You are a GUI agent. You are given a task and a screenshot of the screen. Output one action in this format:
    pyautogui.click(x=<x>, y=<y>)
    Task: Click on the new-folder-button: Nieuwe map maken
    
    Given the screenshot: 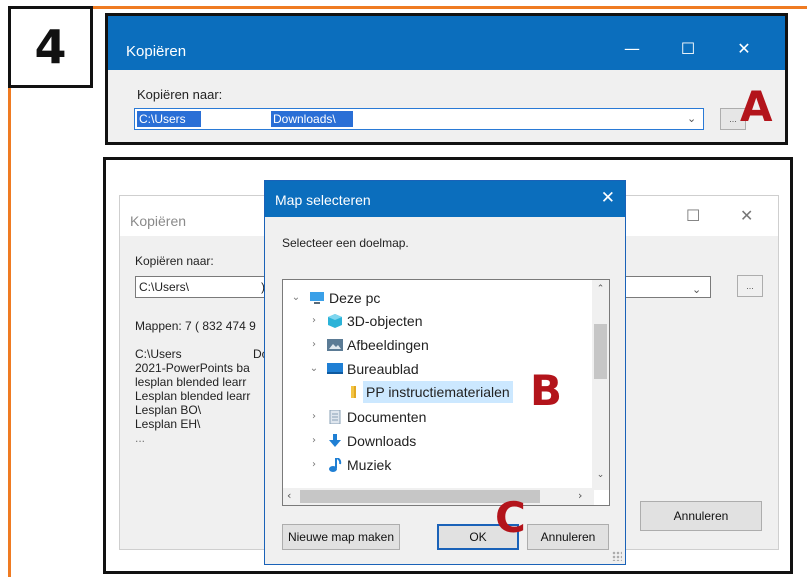 What is the action you would take?
    pyautogui.click(x=341, y=537)
    